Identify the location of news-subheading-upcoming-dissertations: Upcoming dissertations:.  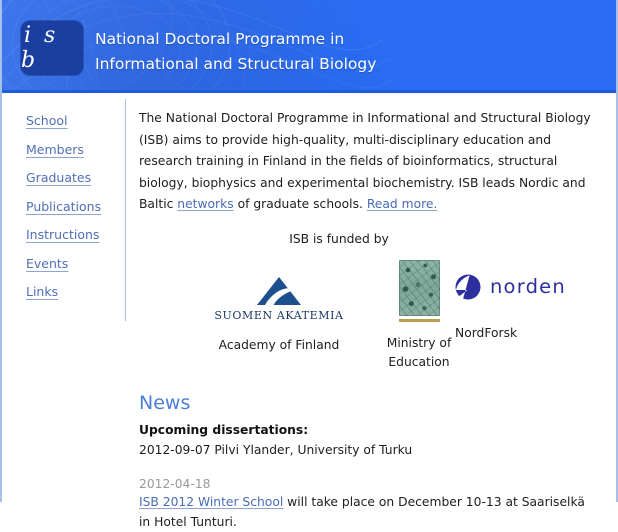
(224, 429).